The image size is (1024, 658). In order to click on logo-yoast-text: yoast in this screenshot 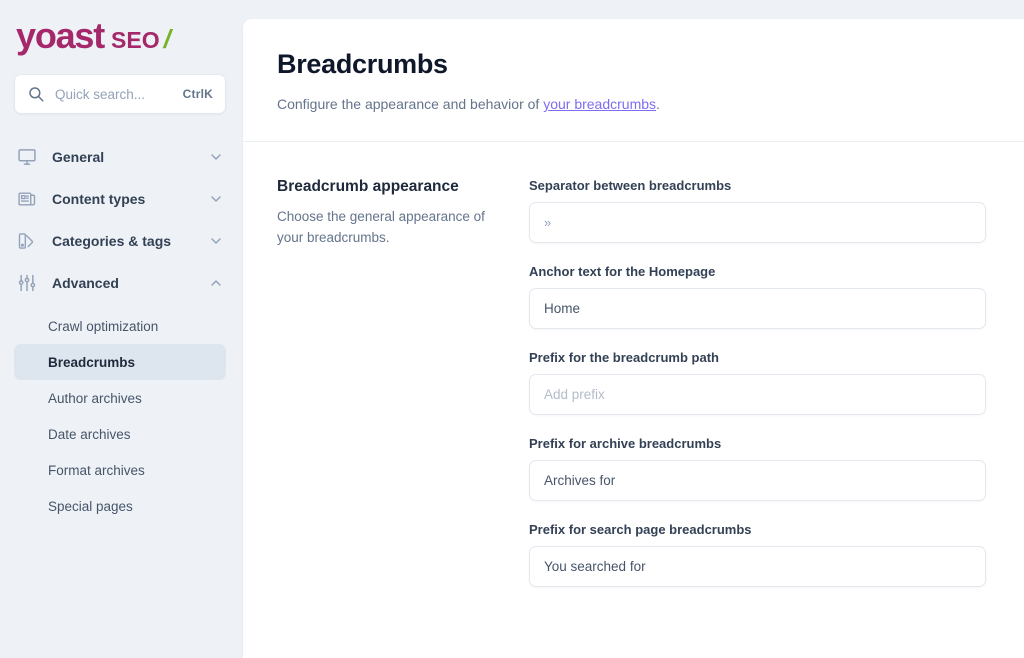, I will do `click(60, 35)`.